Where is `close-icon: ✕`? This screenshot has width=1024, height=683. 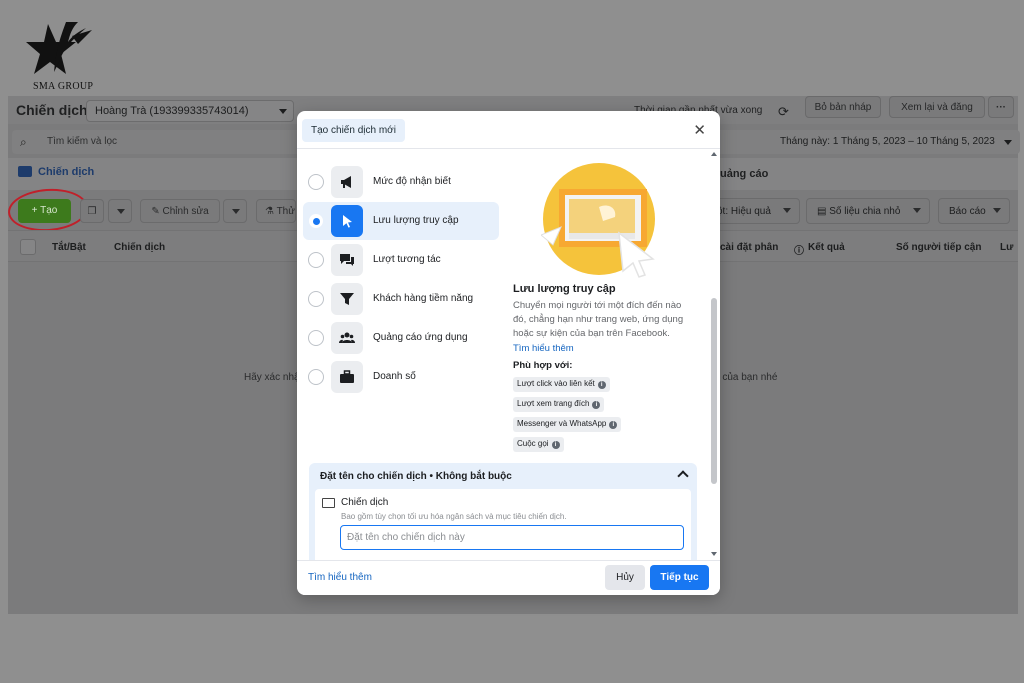
close-icon: ✕ is located at coordinates (699, 130).